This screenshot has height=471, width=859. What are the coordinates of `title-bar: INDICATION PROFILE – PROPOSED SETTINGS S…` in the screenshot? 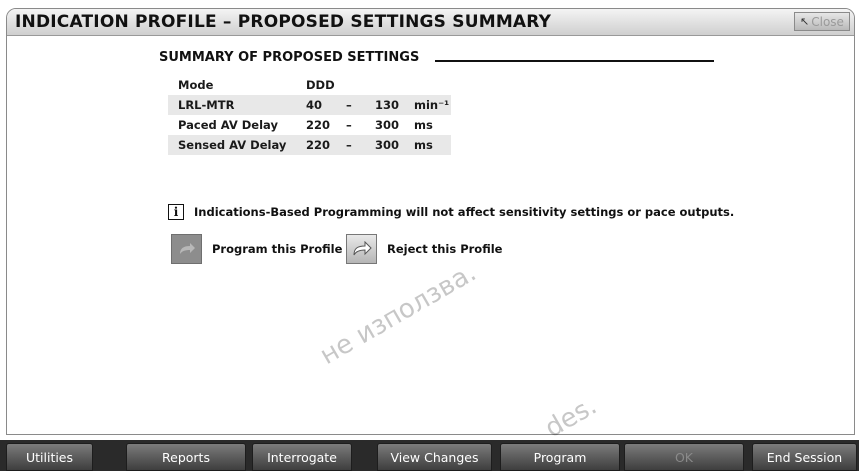 It's located at (430, 22).